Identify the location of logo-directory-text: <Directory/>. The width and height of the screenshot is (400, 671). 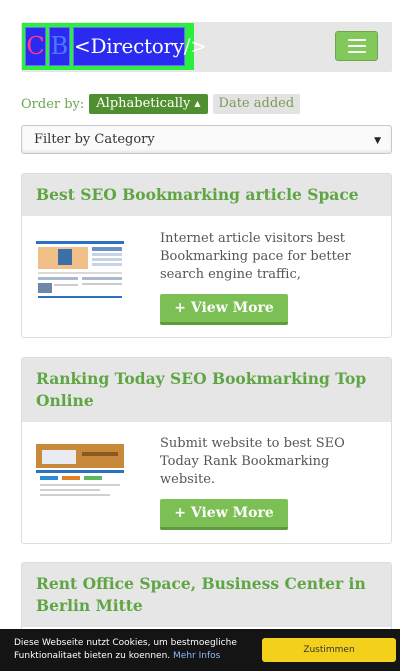
(140, 46).